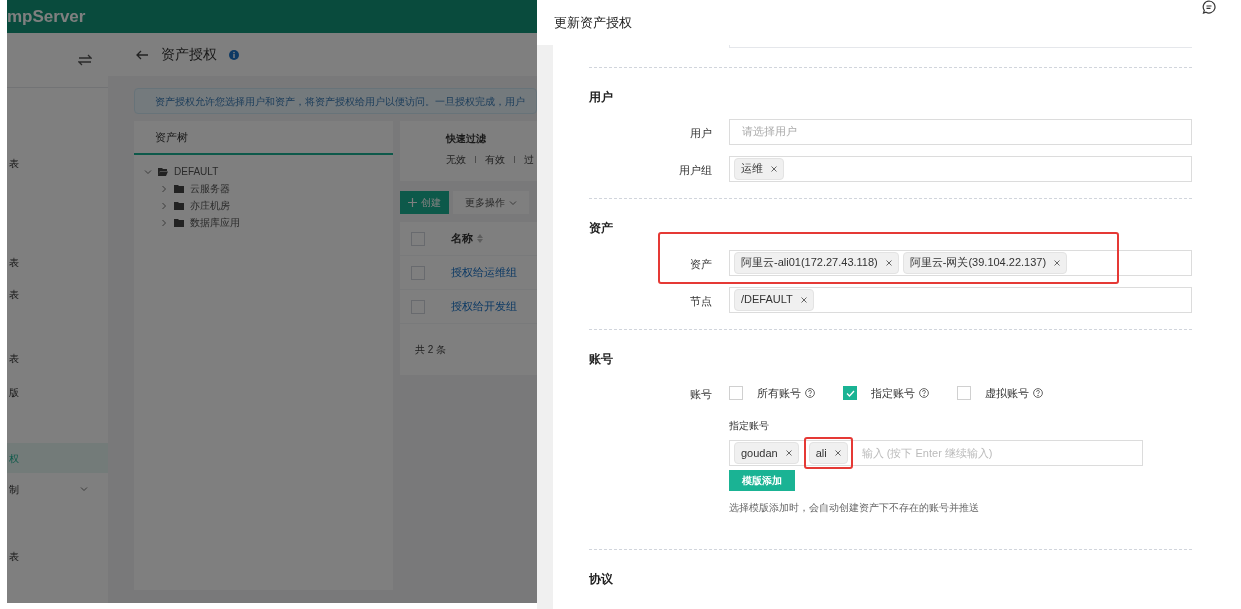  I want to click on section-heading: 账号, so click(601, 359).